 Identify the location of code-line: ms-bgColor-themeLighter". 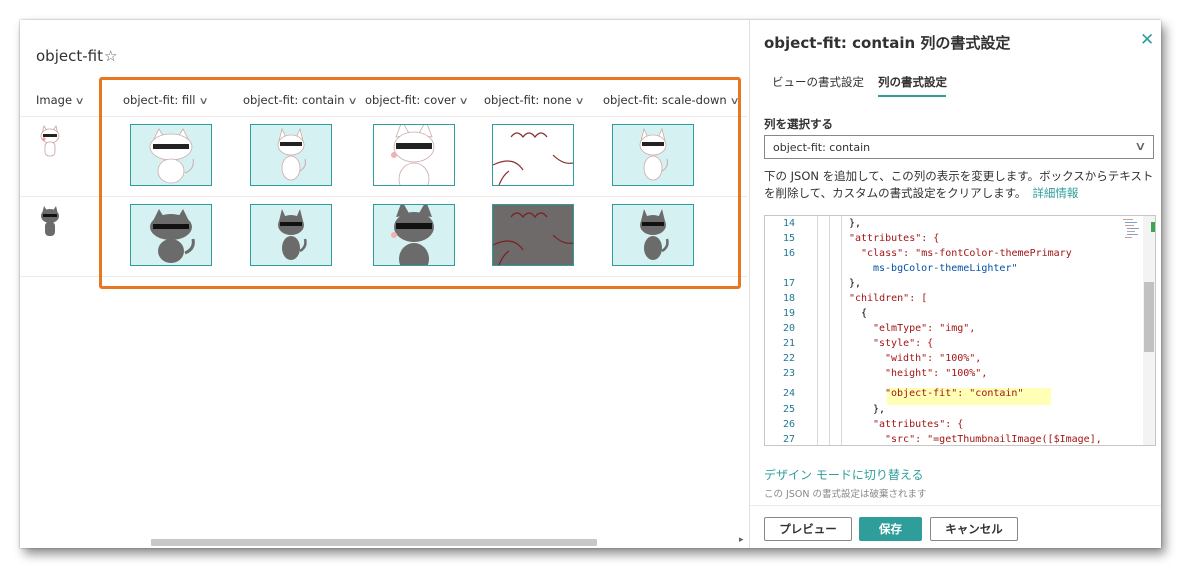
(945, 268).